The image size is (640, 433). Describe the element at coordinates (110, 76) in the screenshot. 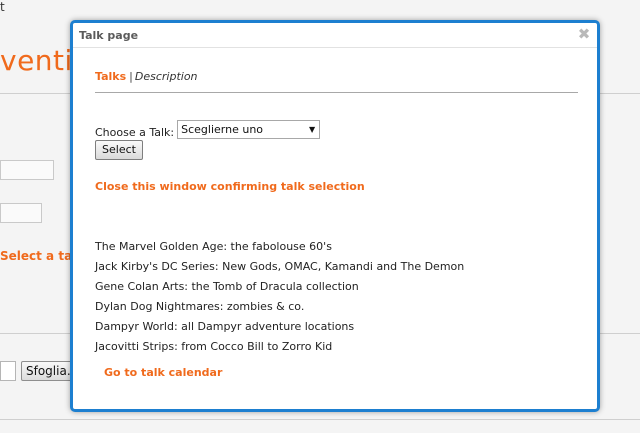

I see `tab-talks: Talks` at that location.